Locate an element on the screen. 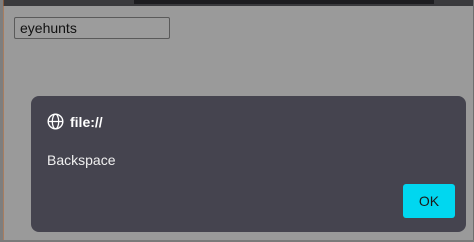  ok-button: OK is located at coordinates (429, 201).